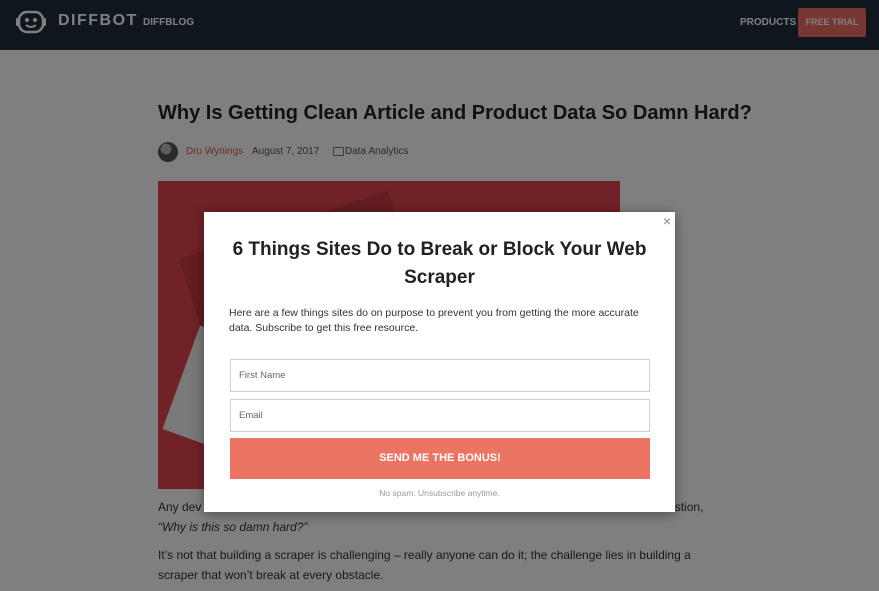 This screenshot has height=591, width=879. What do you see at coordinates (440, 375) in the screenshot?
I see `first-name-input: First Name` at bounding box center [440, 375].